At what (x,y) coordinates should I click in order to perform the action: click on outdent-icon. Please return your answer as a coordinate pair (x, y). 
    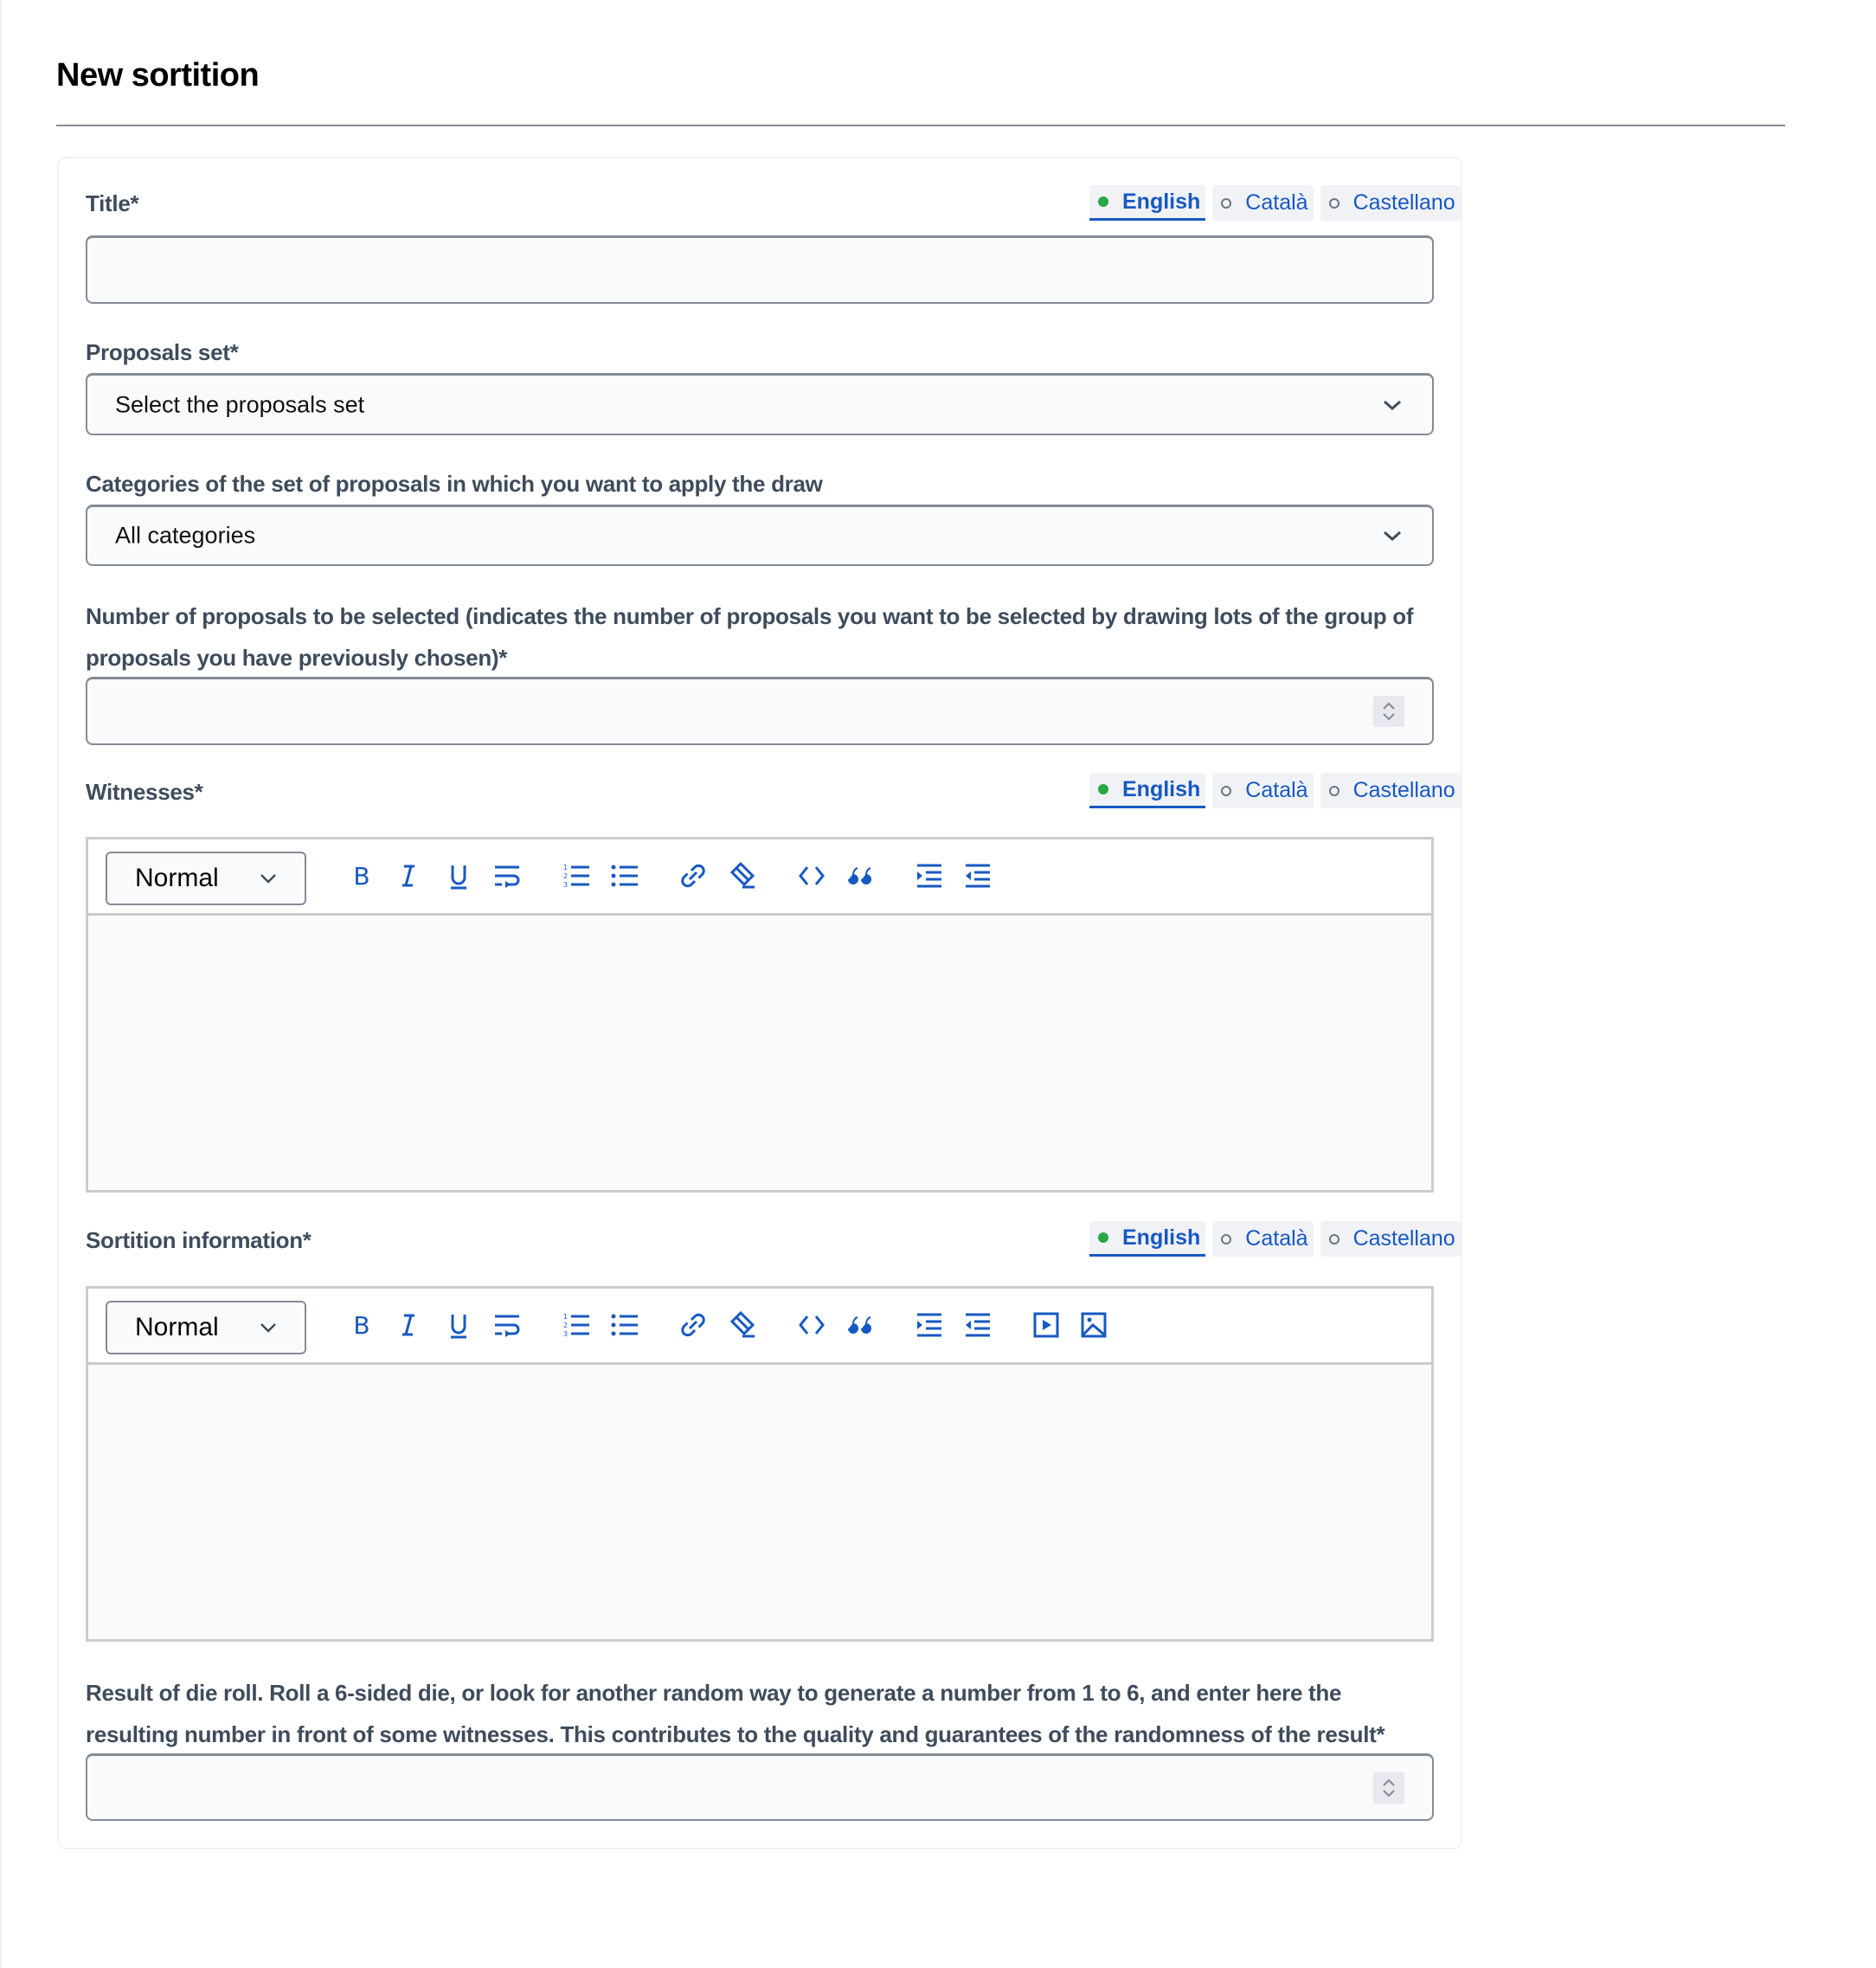
    Looking at the image, I should click on (978, 1325).